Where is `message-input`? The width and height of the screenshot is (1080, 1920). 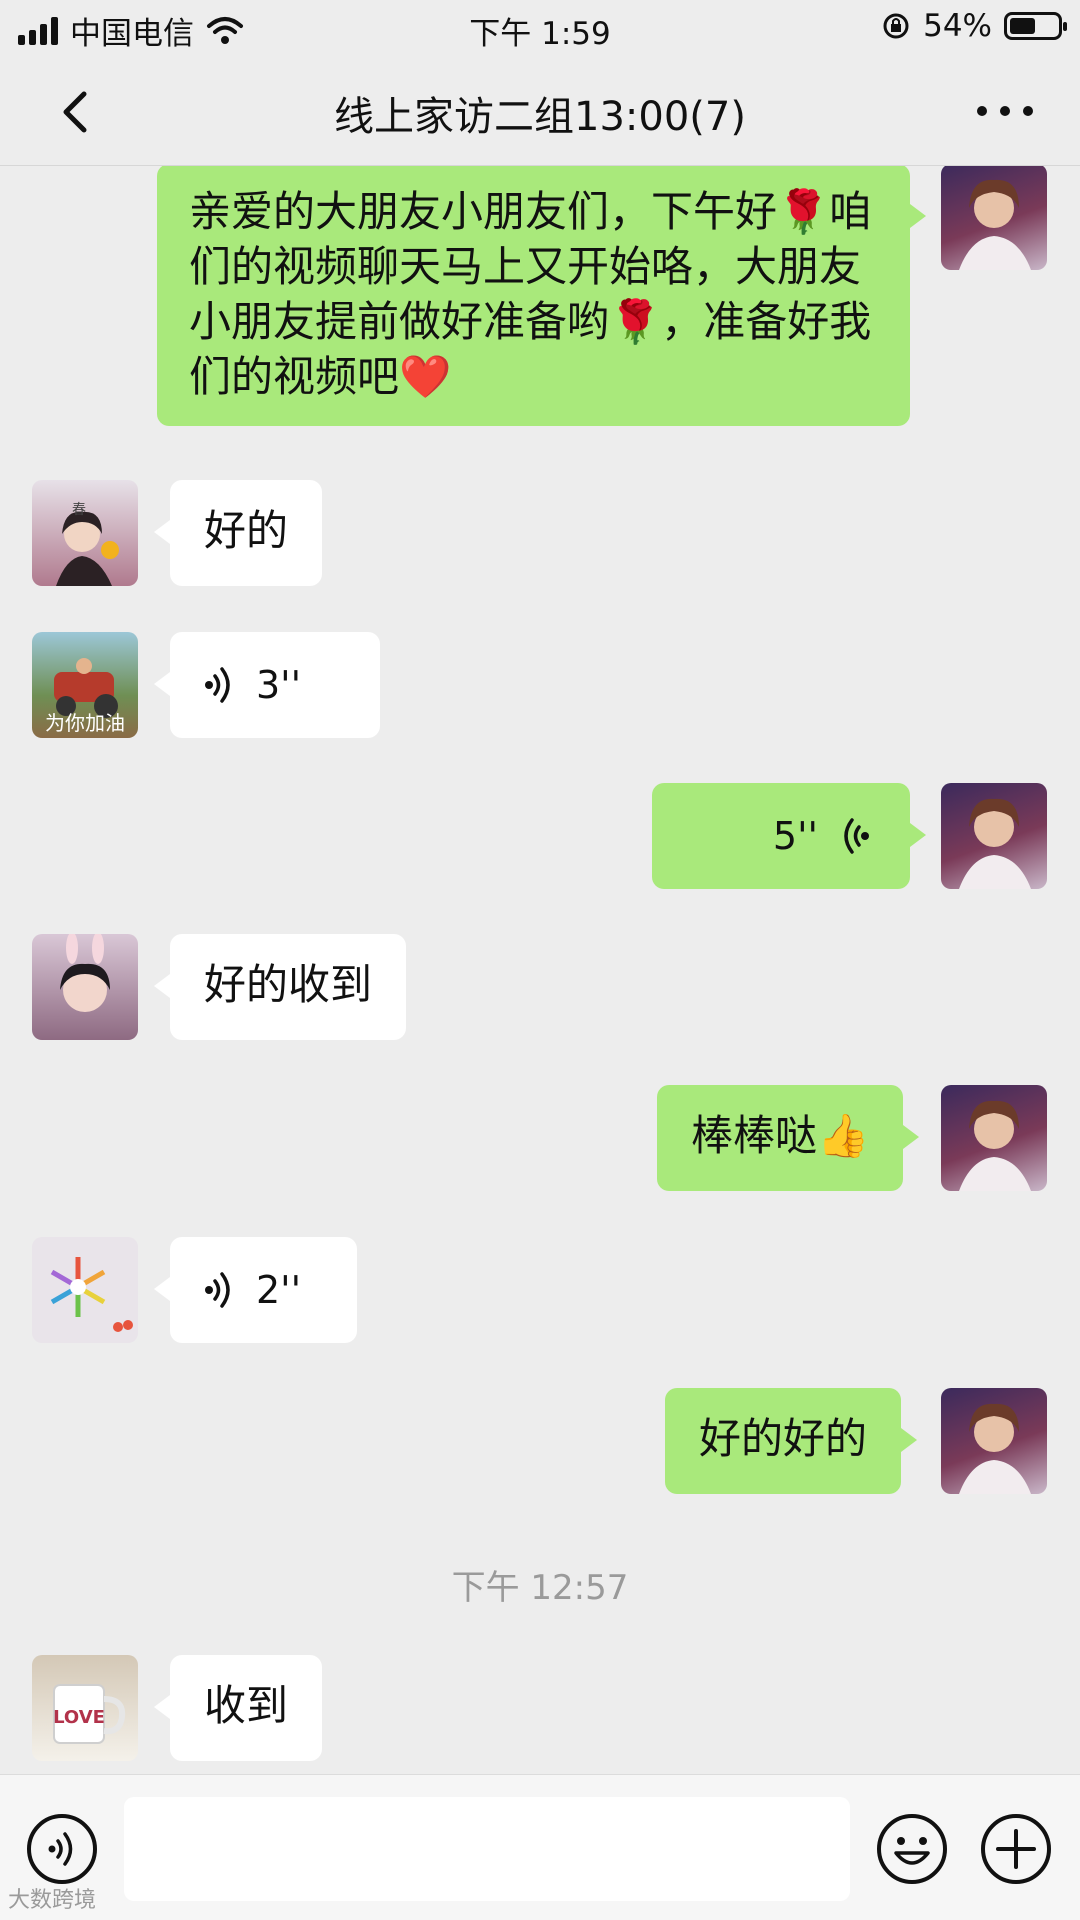
message-input is located at coordinates (487, 1849).